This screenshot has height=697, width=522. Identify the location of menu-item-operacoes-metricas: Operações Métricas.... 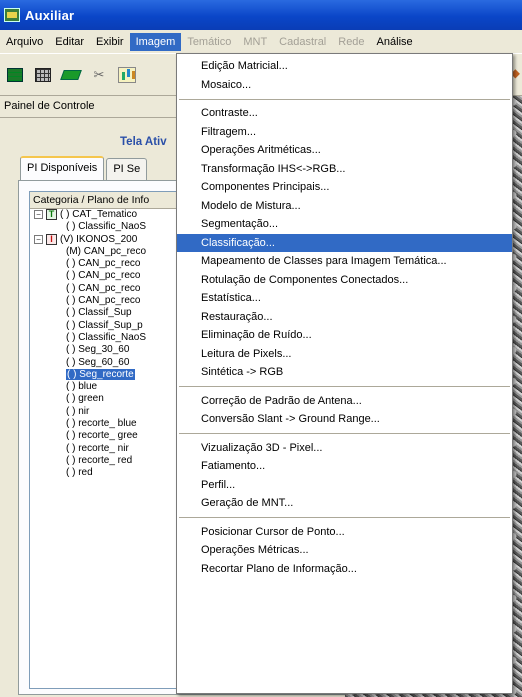
(344, 550).